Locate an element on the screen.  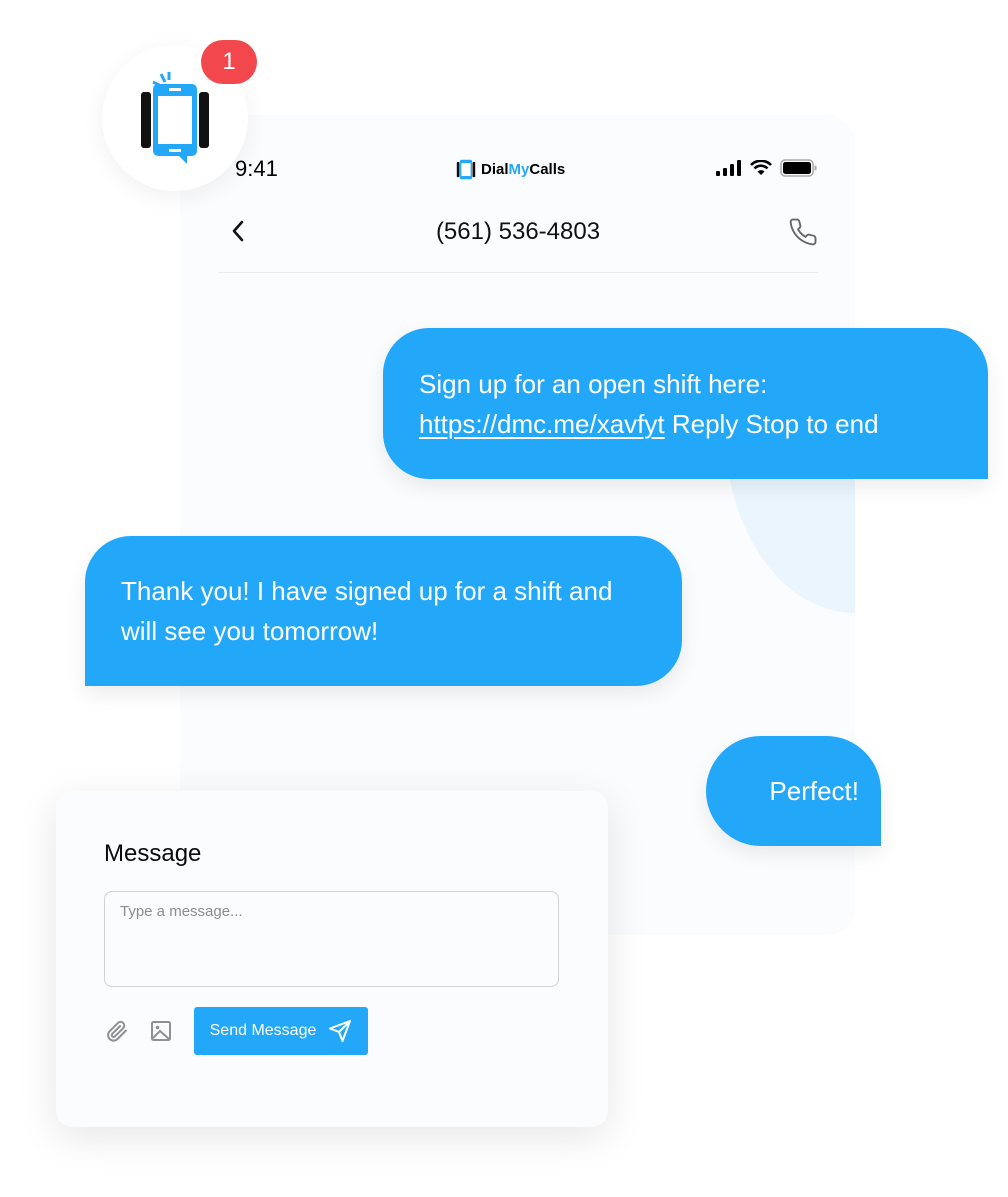
conversation-header: (561) 536-4803 is located at coordinates (518, 239).